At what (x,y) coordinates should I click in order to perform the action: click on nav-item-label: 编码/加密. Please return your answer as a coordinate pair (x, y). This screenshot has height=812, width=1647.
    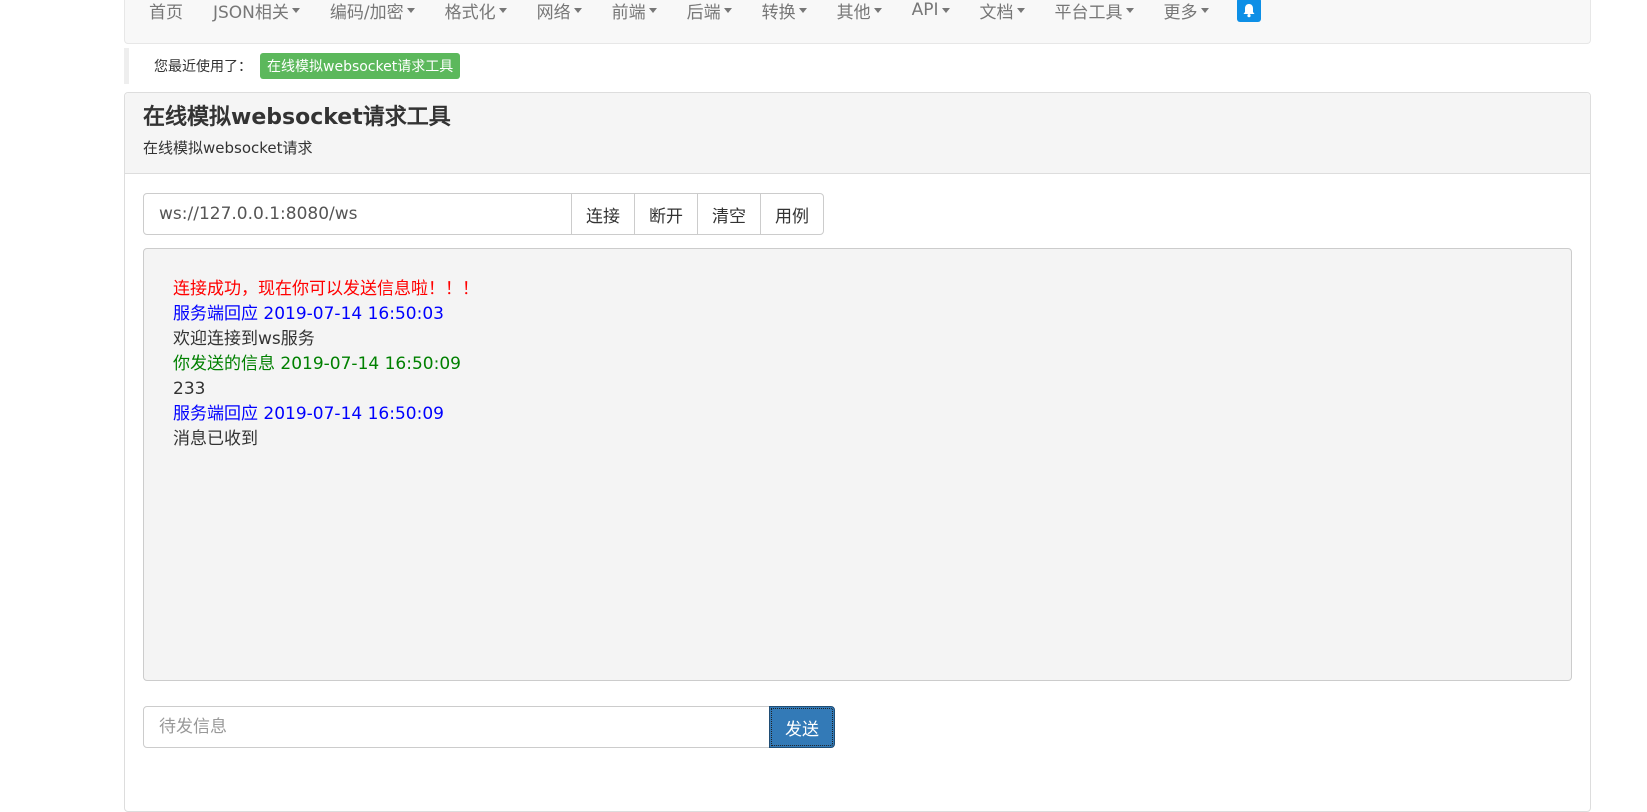
    Looking at the image, I should click on (366, 12).